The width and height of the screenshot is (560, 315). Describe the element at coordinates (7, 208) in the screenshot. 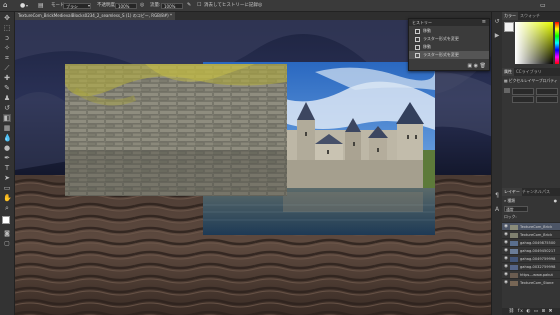

I see `zoom-icon: ⌕` at that location.